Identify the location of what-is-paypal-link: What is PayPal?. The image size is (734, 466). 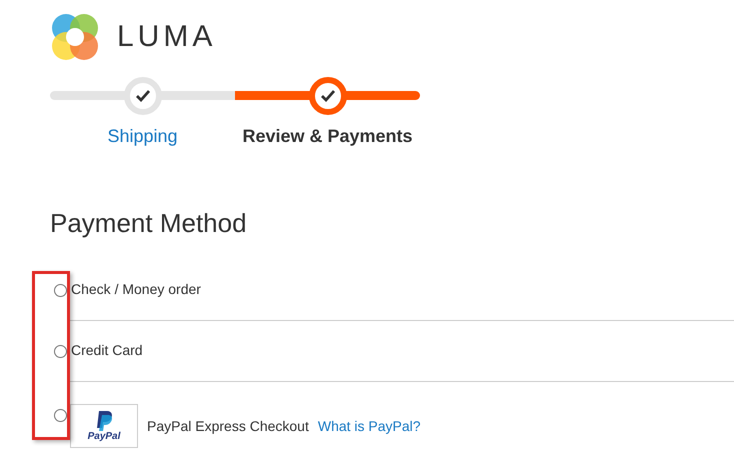
(369, 426).